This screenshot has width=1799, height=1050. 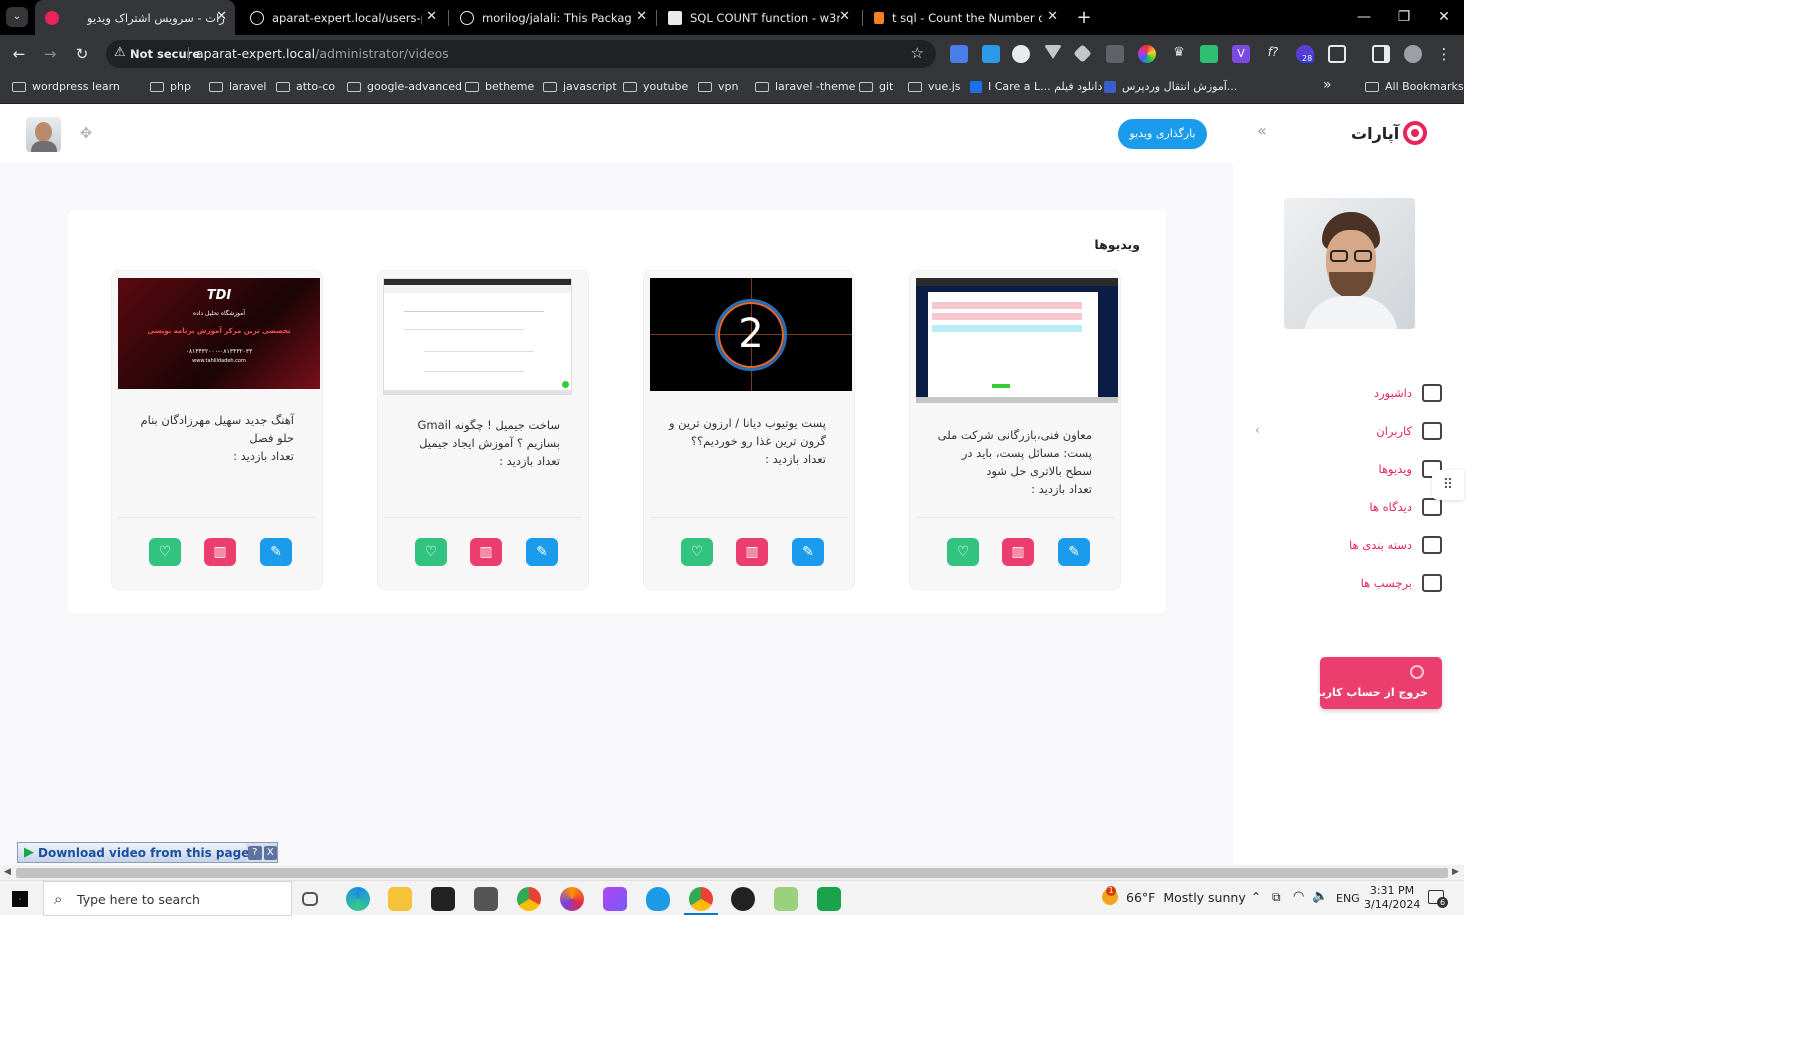 What do you see at coordinates (1395, 545) in the screenshot?
I see `sidebar-item-categories: دسته بندی ها` at bounding box center [1395, 545].